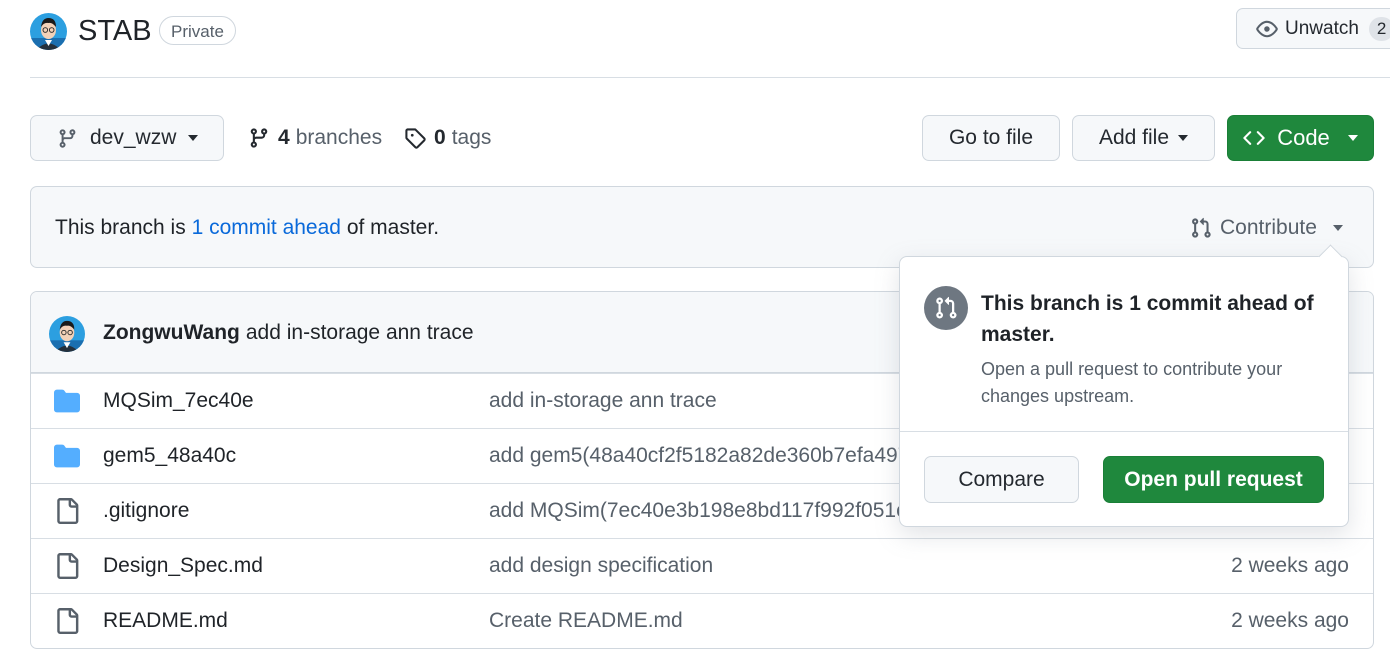  What do you see at coordinates (120, 227) in the screenshot?
I see `banner-prefix: This branch is` at bounding box center [120, 227].